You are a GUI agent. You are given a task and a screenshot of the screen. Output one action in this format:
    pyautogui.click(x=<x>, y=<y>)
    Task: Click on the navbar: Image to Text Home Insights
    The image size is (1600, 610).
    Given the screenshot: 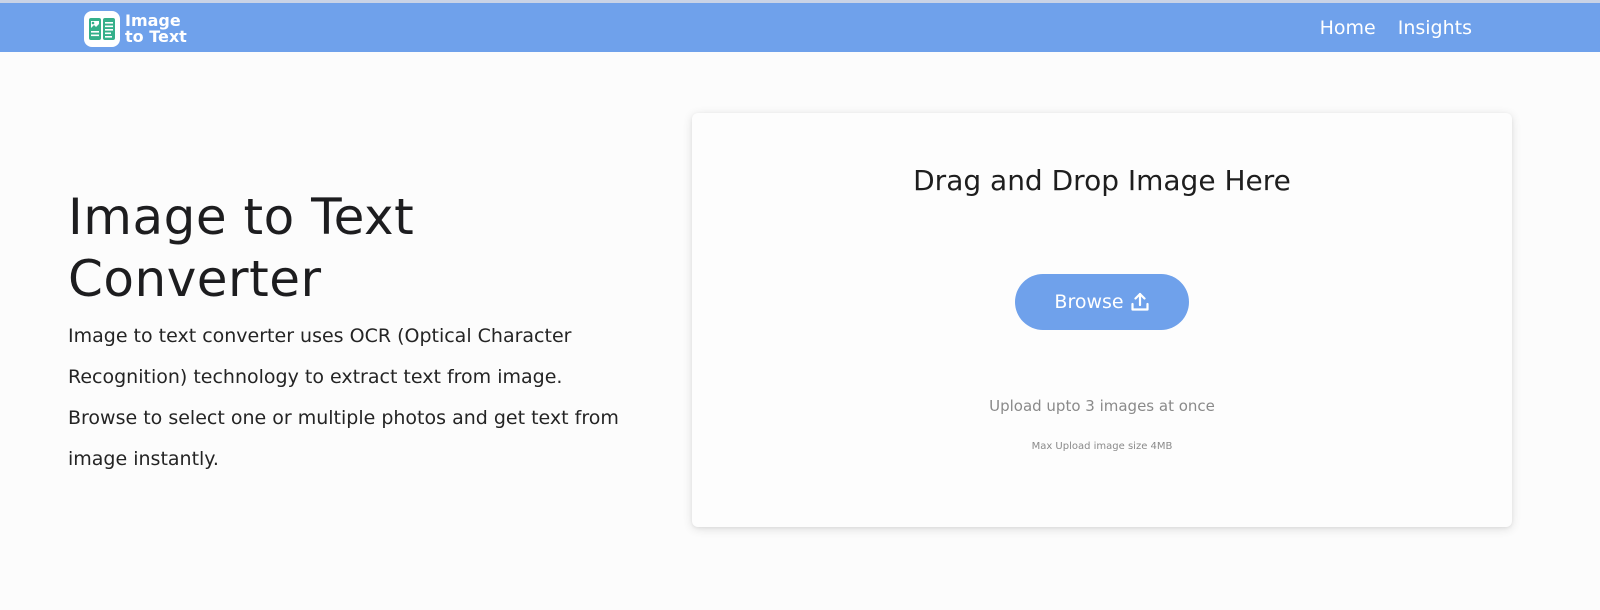 What is the action you would take?
    pyautogui.click(x=800, y=27)
    